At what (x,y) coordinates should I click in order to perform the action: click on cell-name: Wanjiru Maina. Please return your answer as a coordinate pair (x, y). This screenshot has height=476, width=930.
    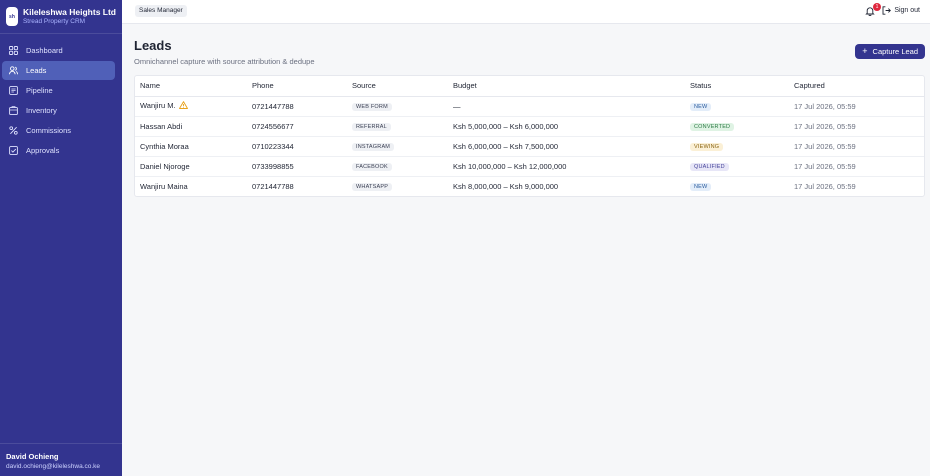
    Looking at the image, I should click on (164, 186).